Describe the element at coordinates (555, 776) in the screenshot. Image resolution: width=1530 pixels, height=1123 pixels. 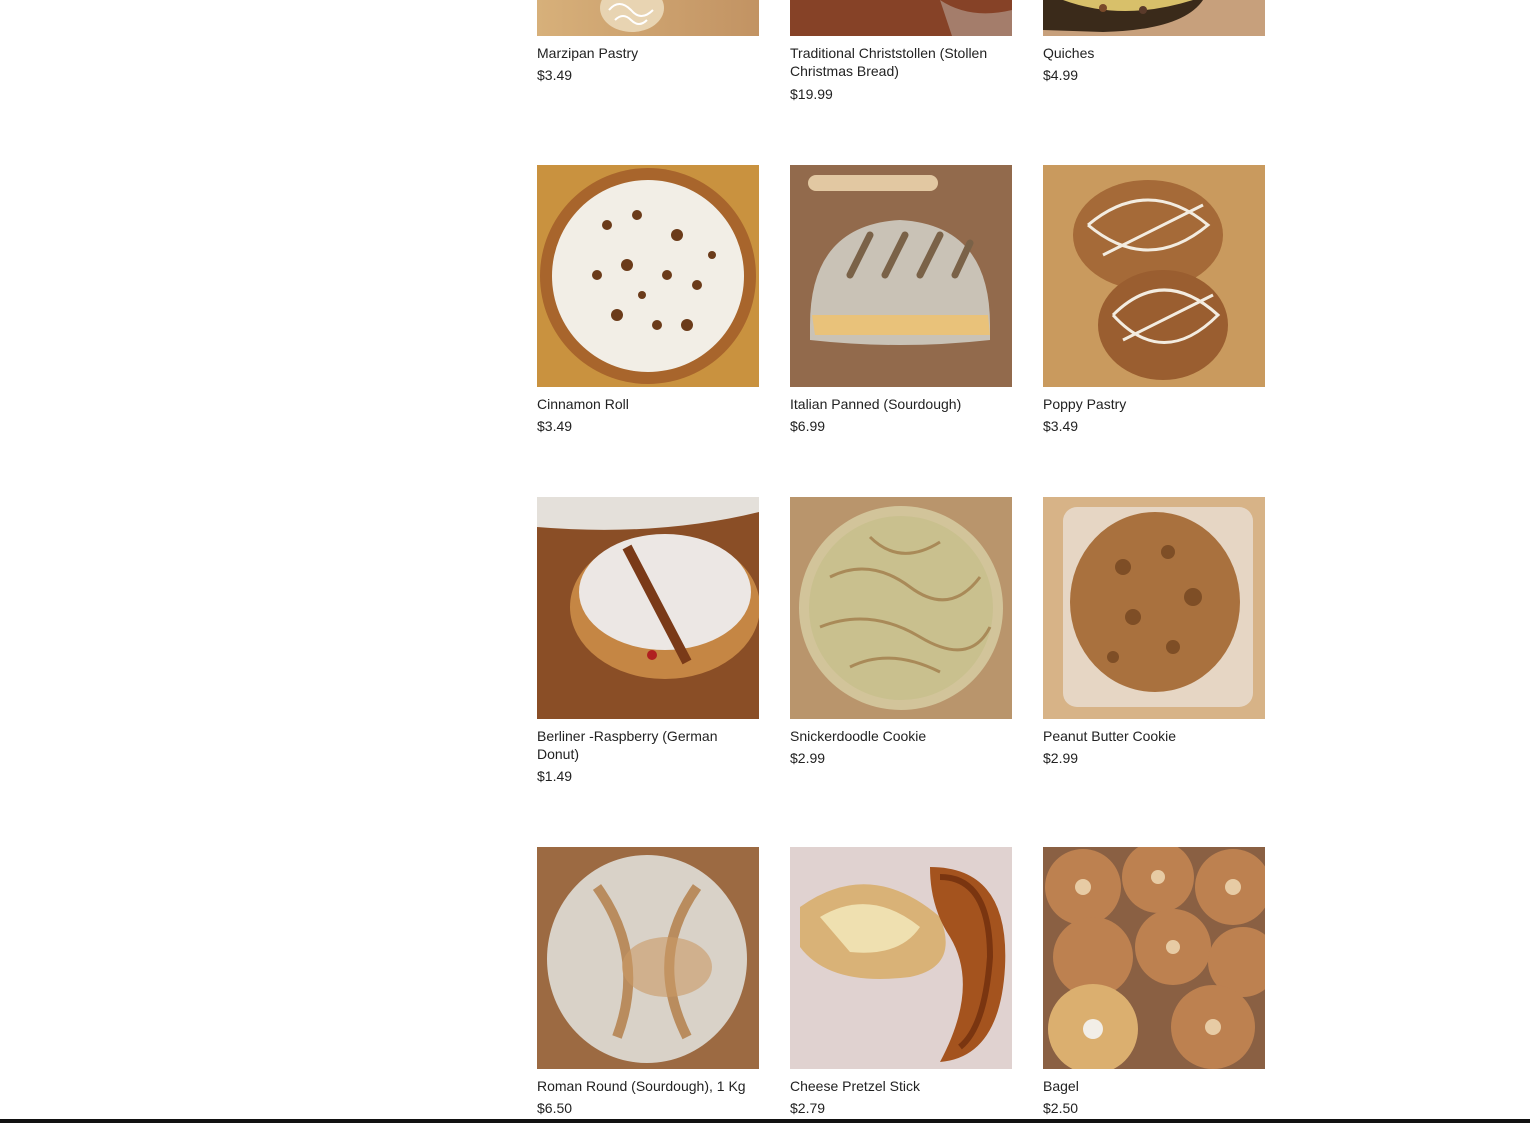
I see `product-price: $1.49` at that location.